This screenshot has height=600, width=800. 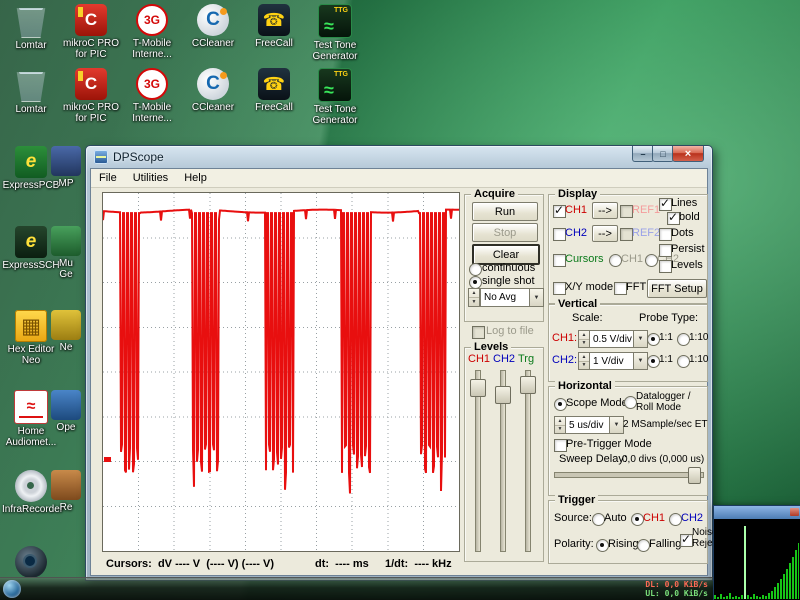 I want to click on maximize-button, so click(x=663, y=154).